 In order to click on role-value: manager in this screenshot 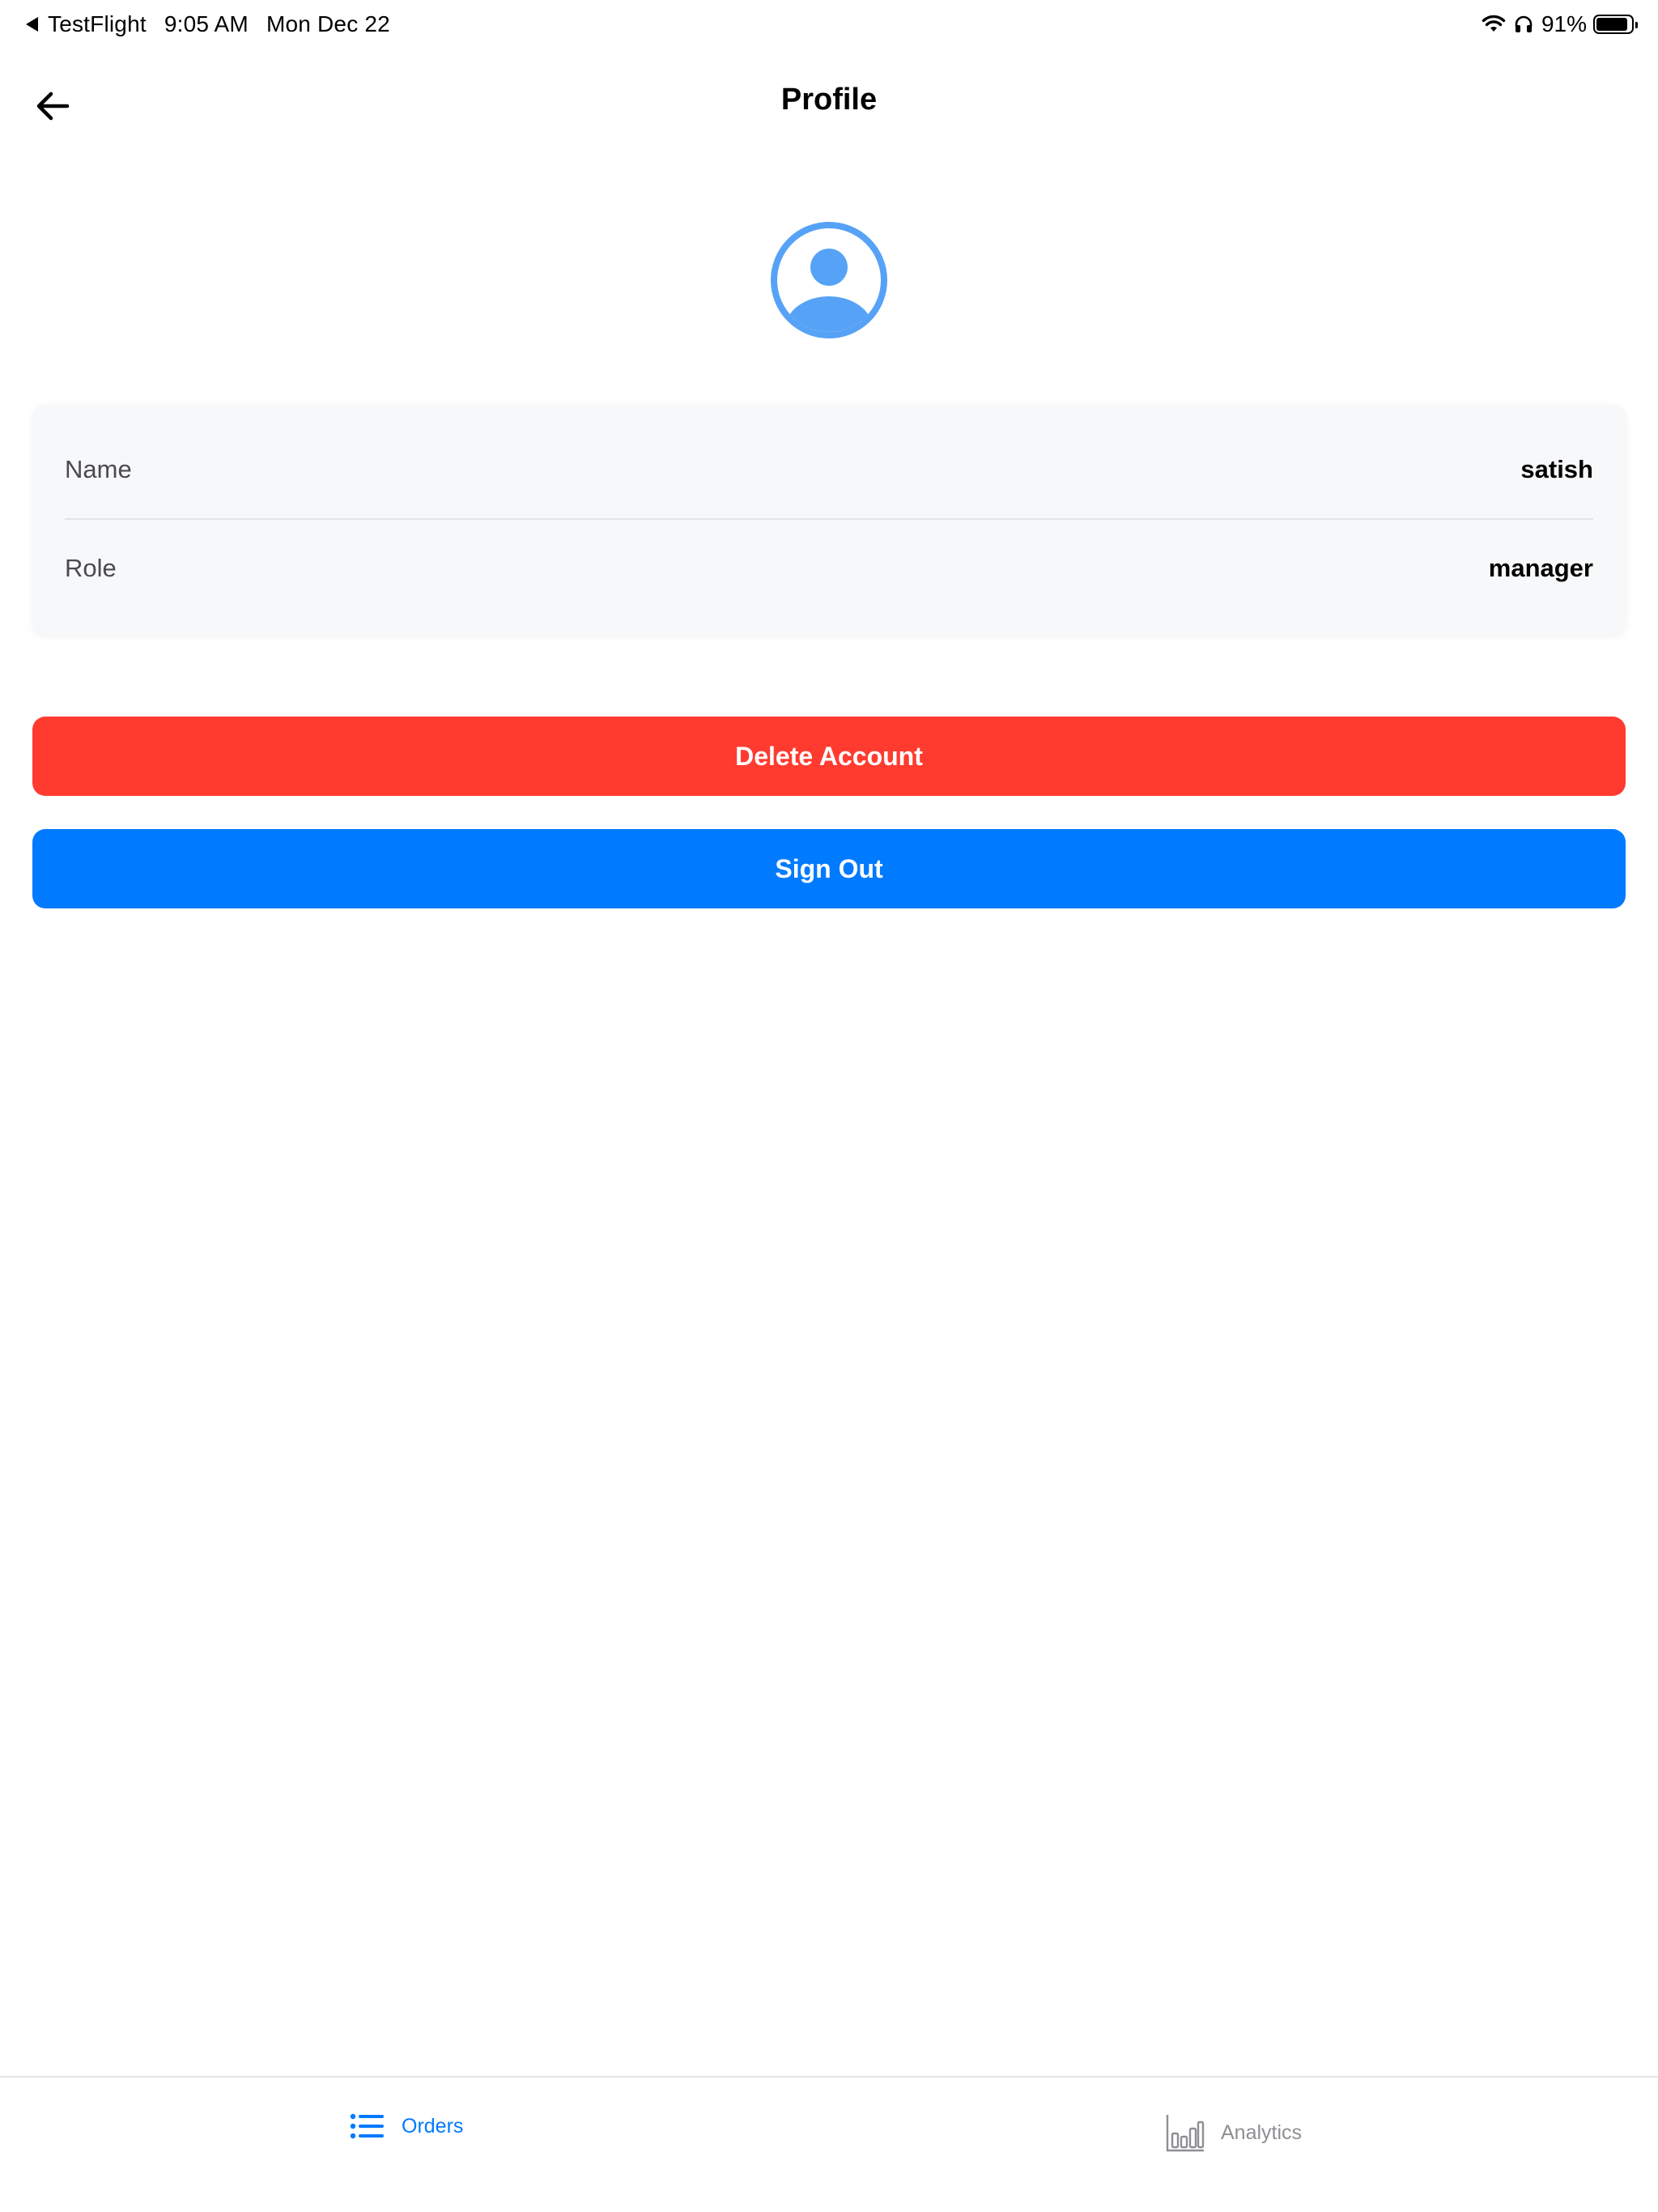, I will do `click(1540, 568)`.